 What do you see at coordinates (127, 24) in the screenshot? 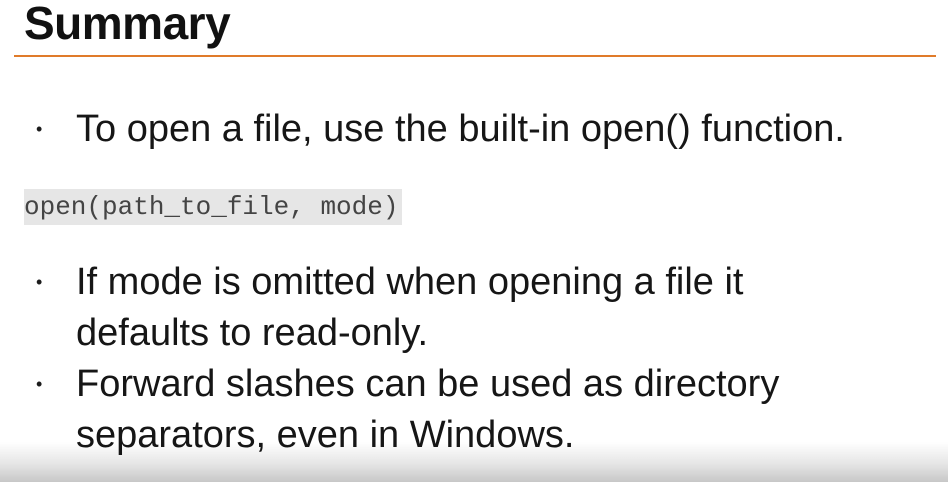
I see `slide-title: Summary` at bounding box center [127, 24].